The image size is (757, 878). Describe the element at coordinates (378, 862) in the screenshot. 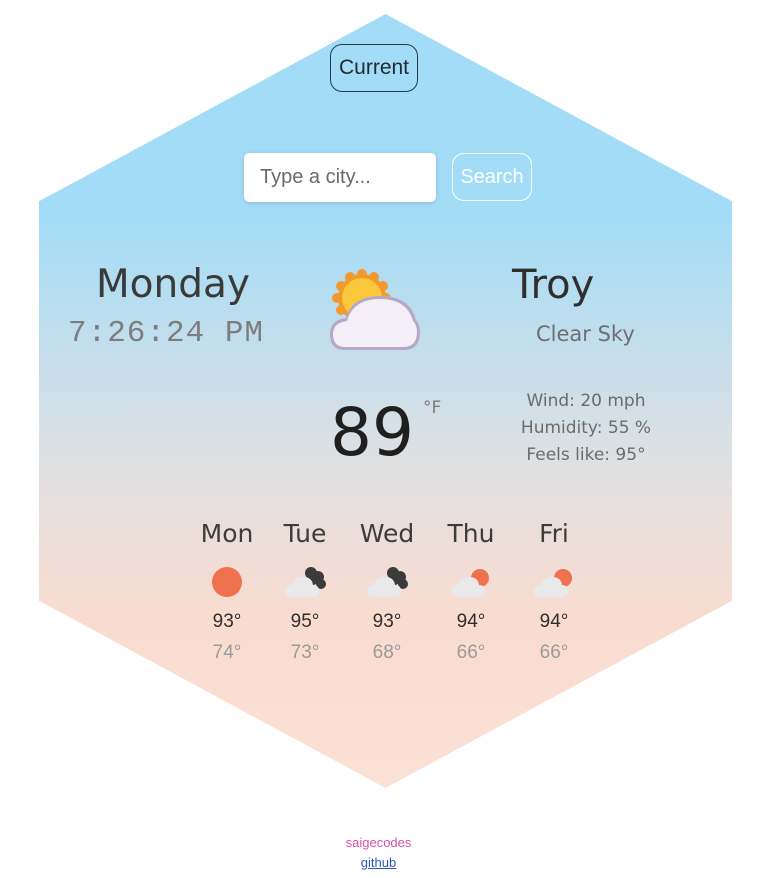

I see `github-link: github` at that location.